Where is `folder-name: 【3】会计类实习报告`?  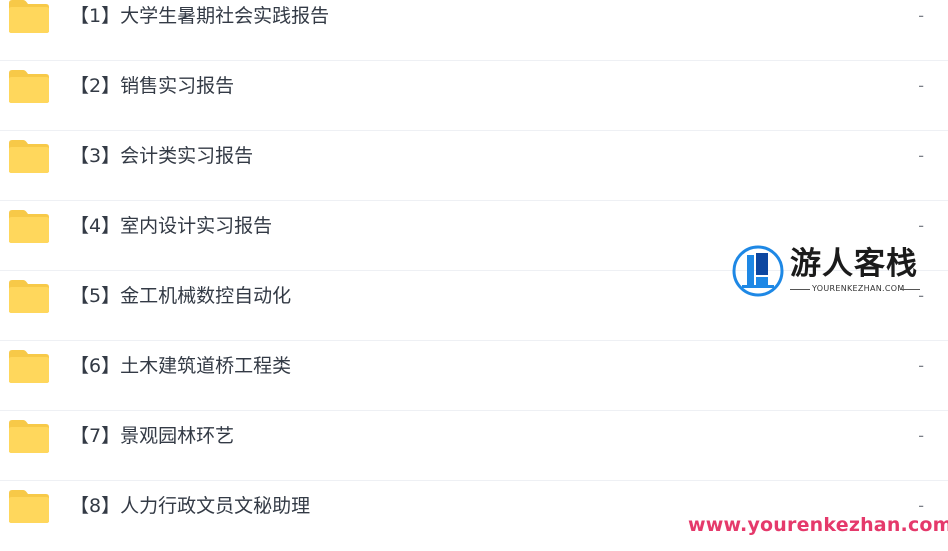
folder-name: 【3】会计类实习报告 is located at coordinates (161, 156).